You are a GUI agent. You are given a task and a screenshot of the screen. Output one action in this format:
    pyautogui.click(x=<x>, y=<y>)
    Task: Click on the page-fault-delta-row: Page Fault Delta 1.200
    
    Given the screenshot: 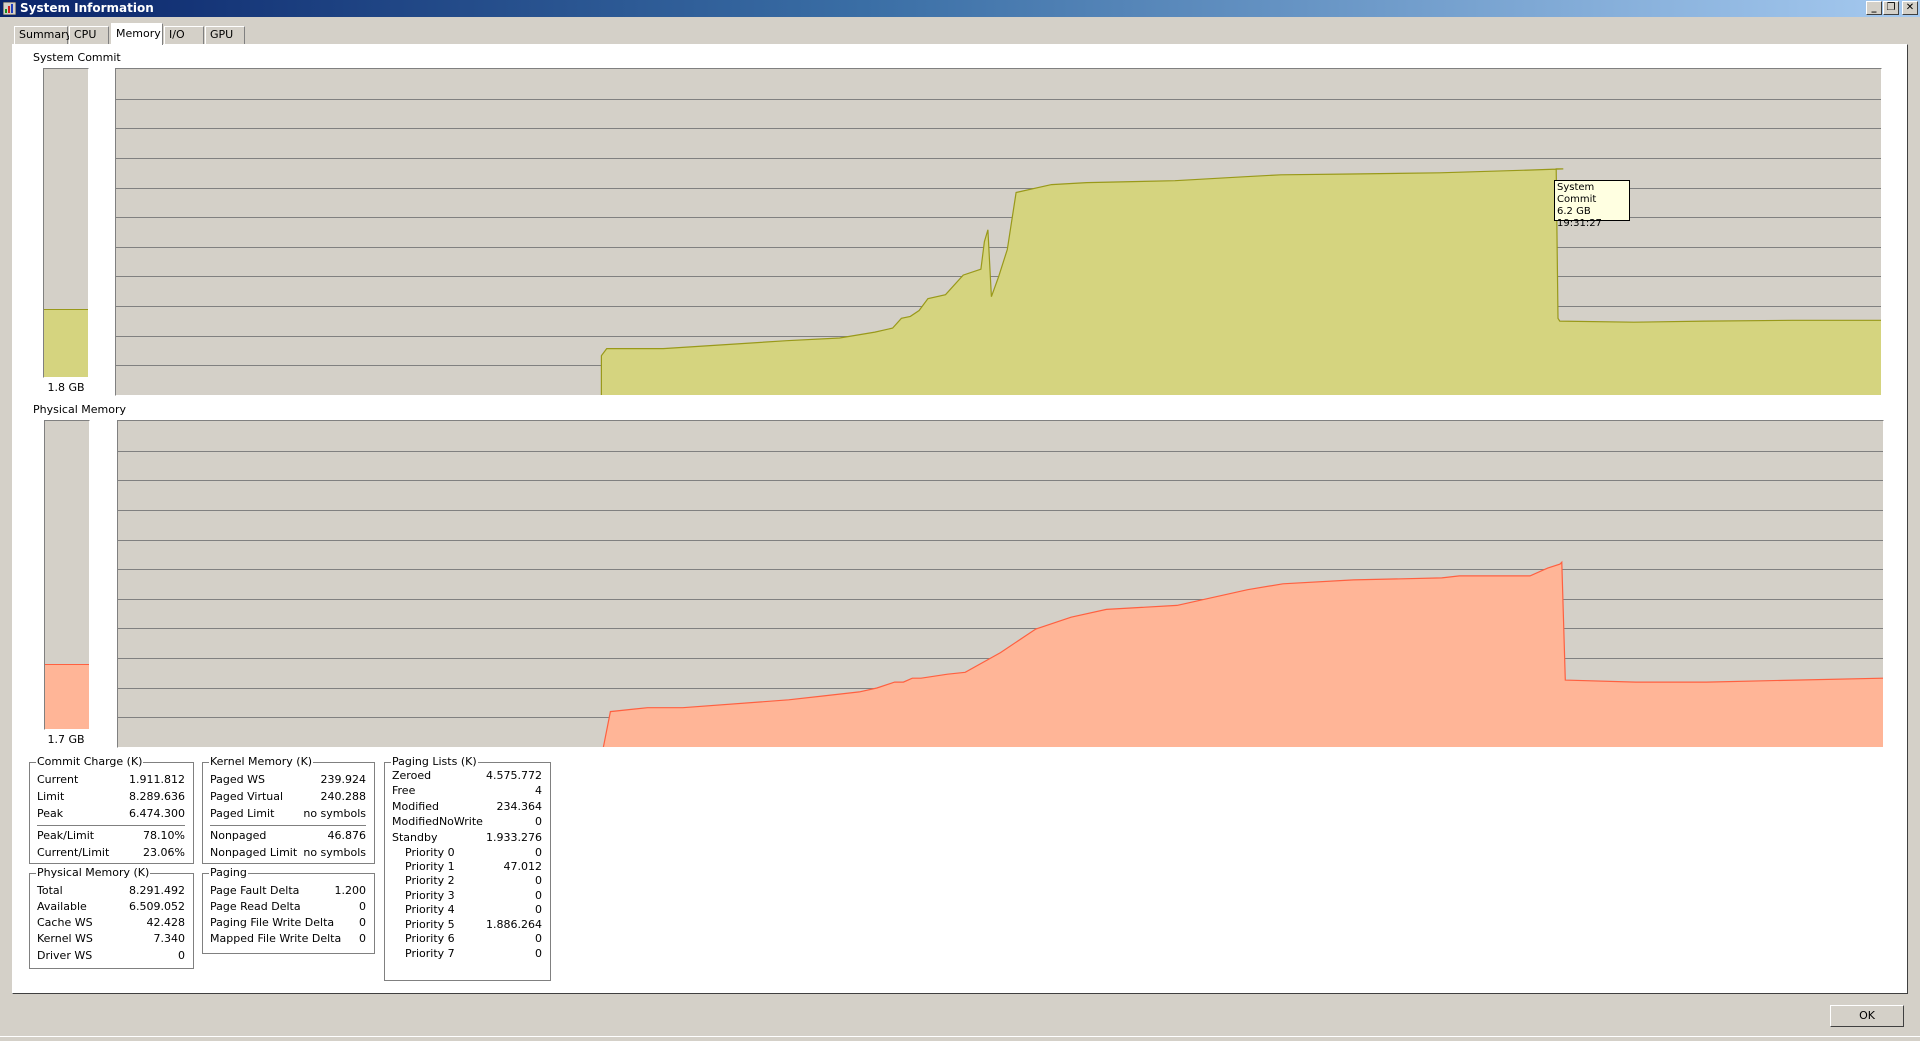 What is the action you would take?
    pyautogui.click(x=288, y=890)
    